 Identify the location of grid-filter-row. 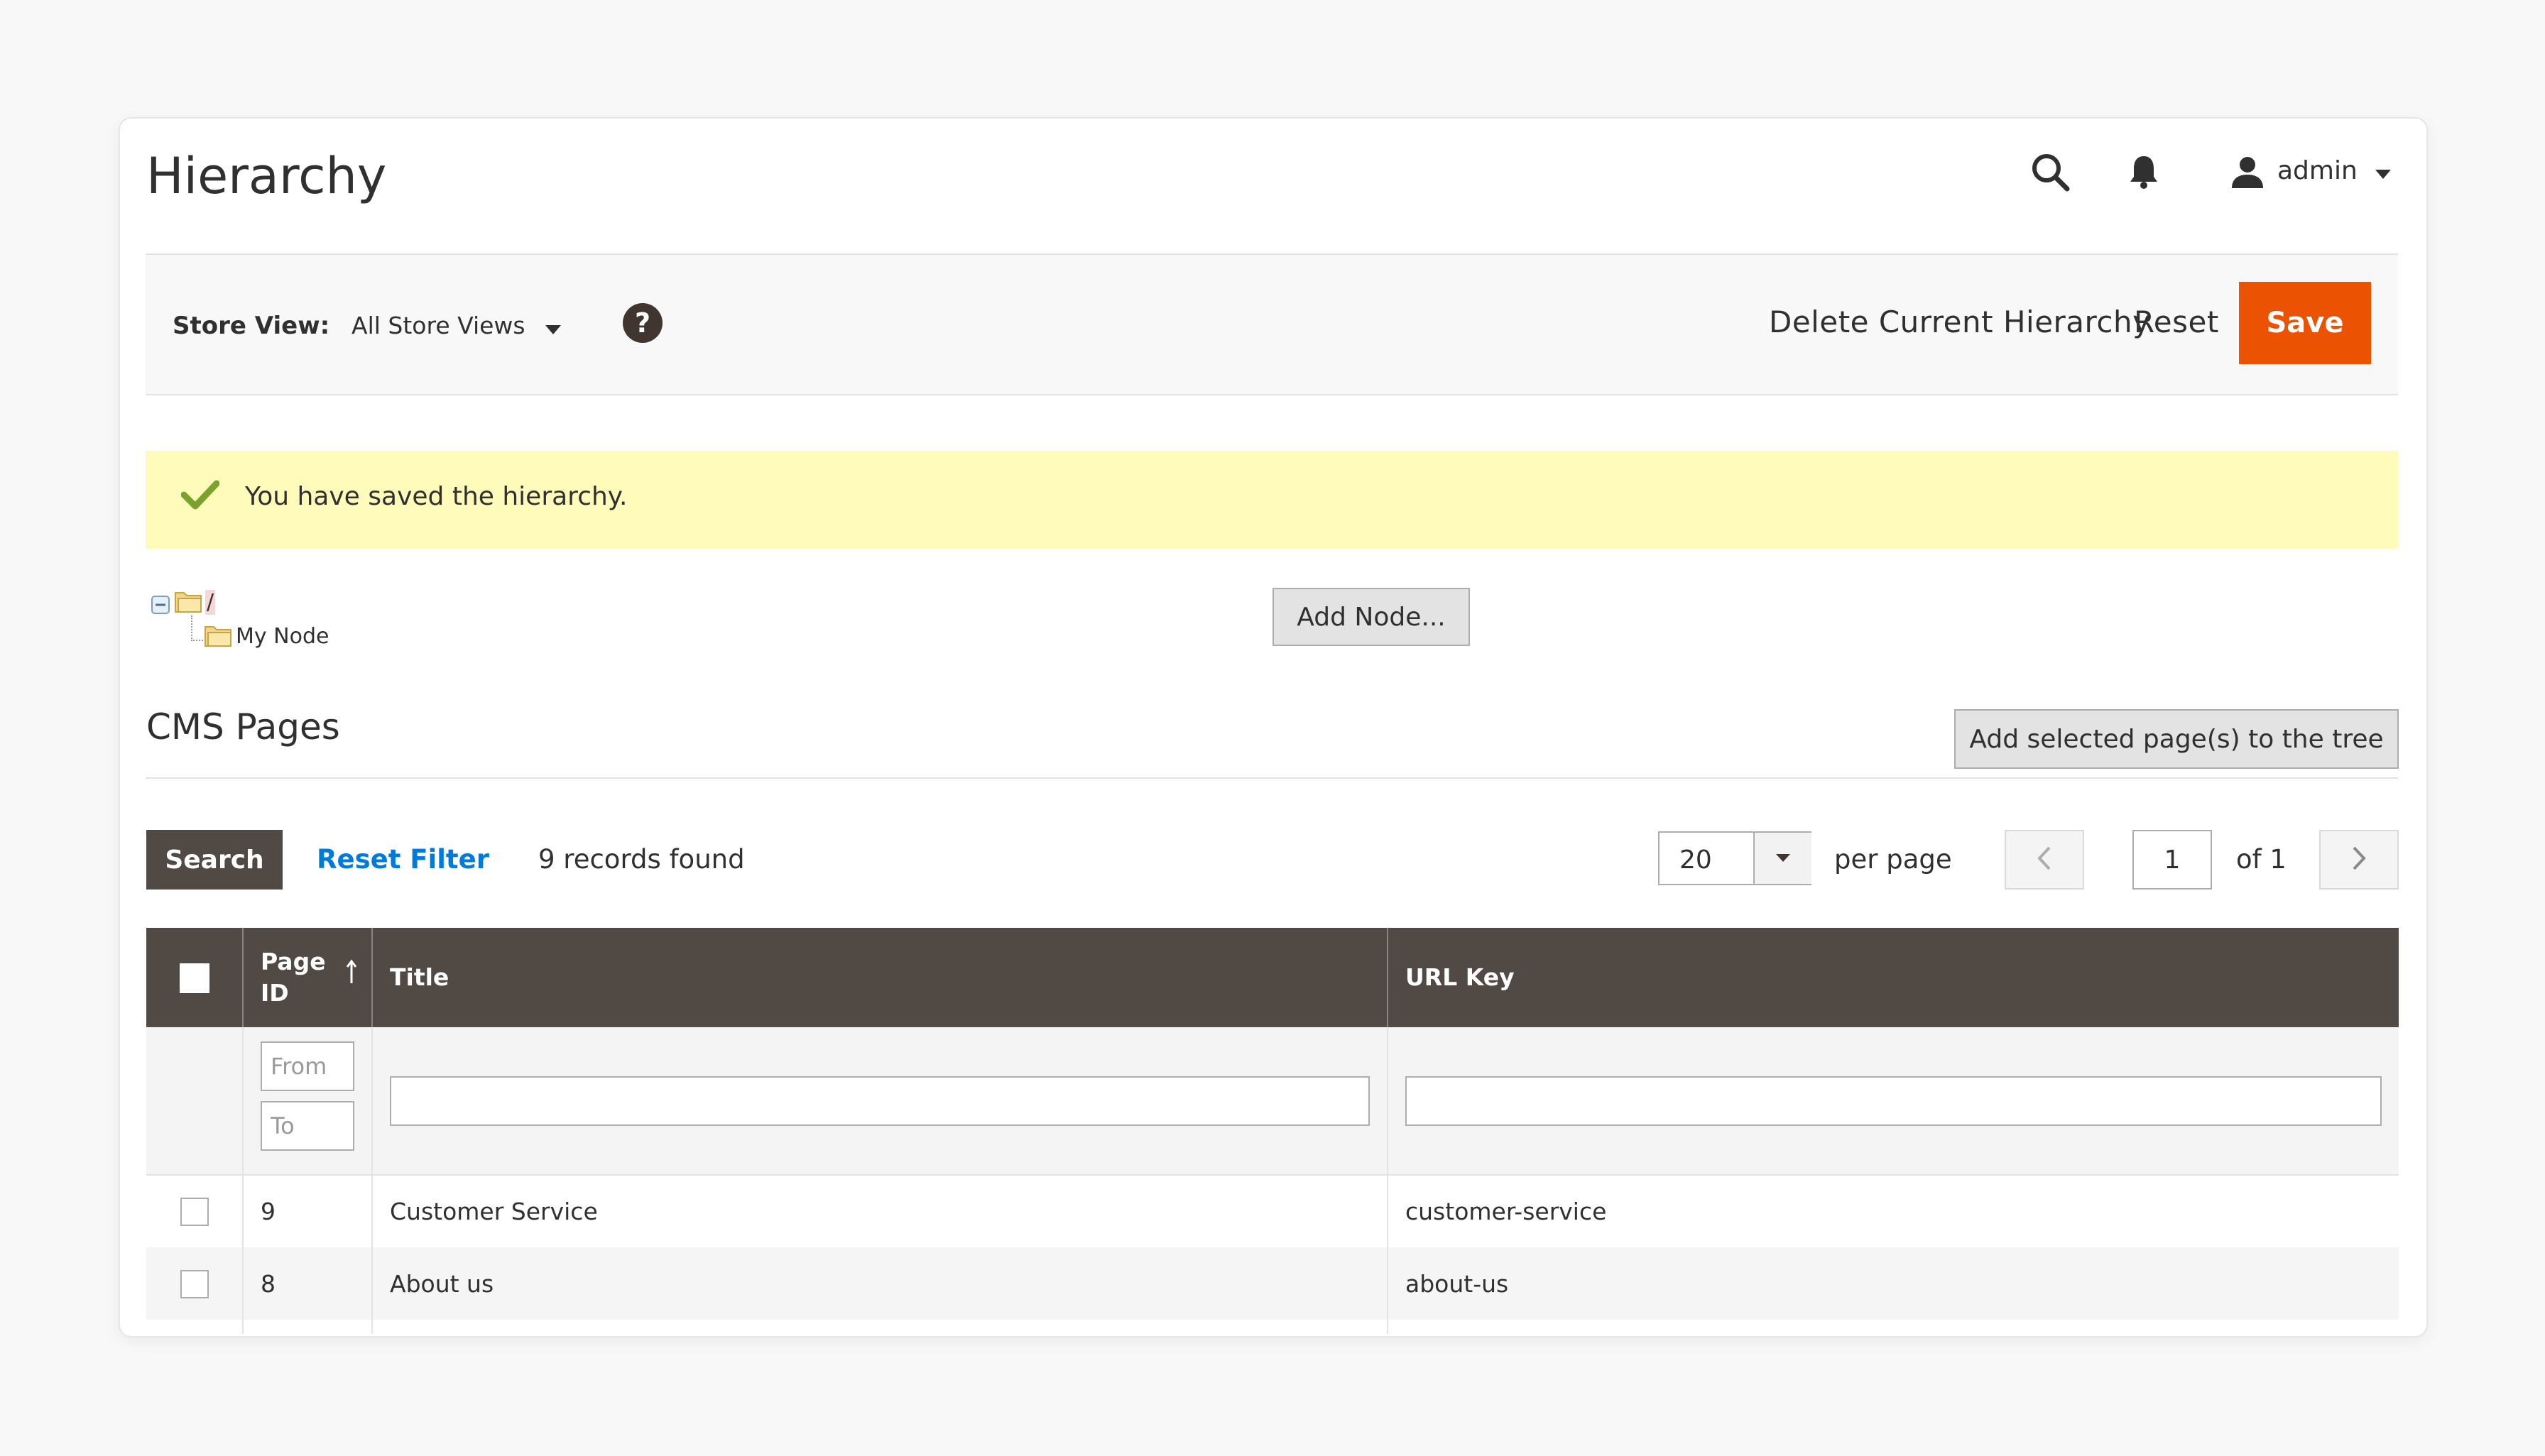
(1272, 1101).